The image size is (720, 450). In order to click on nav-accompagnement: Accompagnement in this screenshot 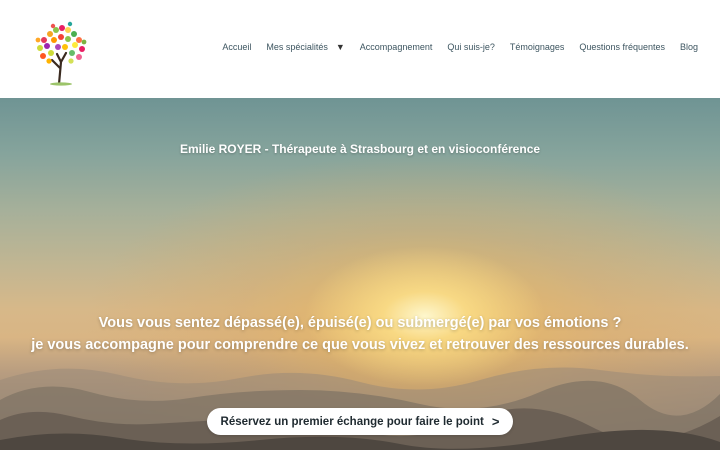, I will do `click(396, 47)`.